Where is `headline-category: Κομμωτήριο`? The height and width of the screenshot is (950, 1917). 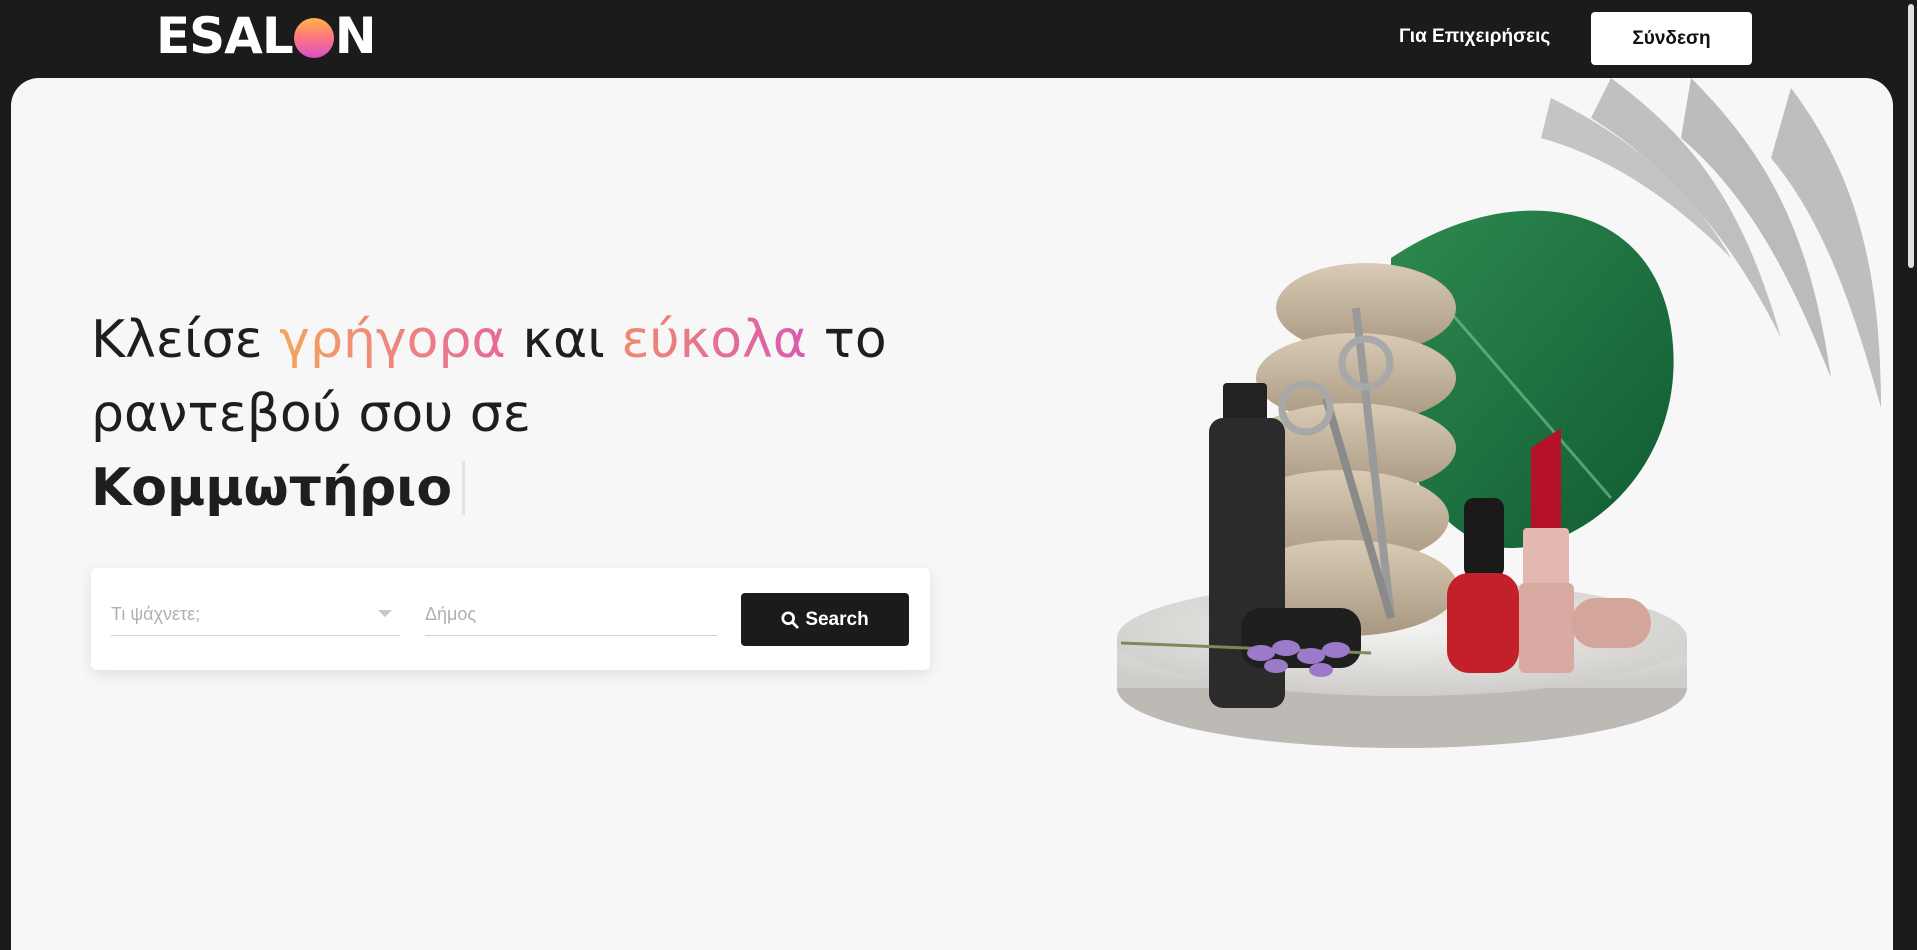 headline-category: Κομμωτήριο is located at coordinates (272, 488).